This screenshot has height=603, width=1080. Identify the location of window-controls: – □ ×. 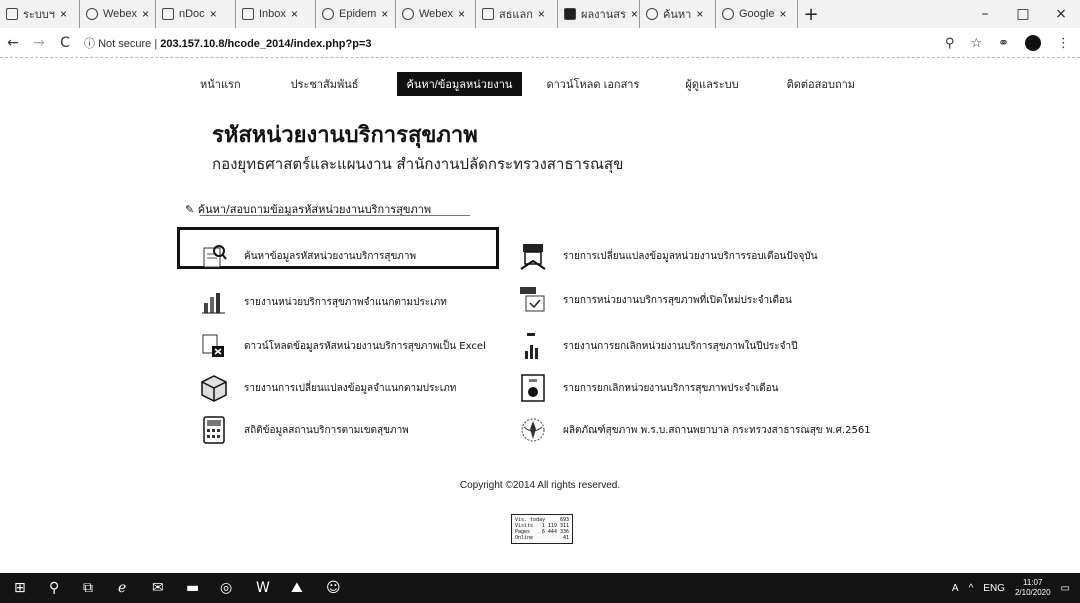
(1023, 14).